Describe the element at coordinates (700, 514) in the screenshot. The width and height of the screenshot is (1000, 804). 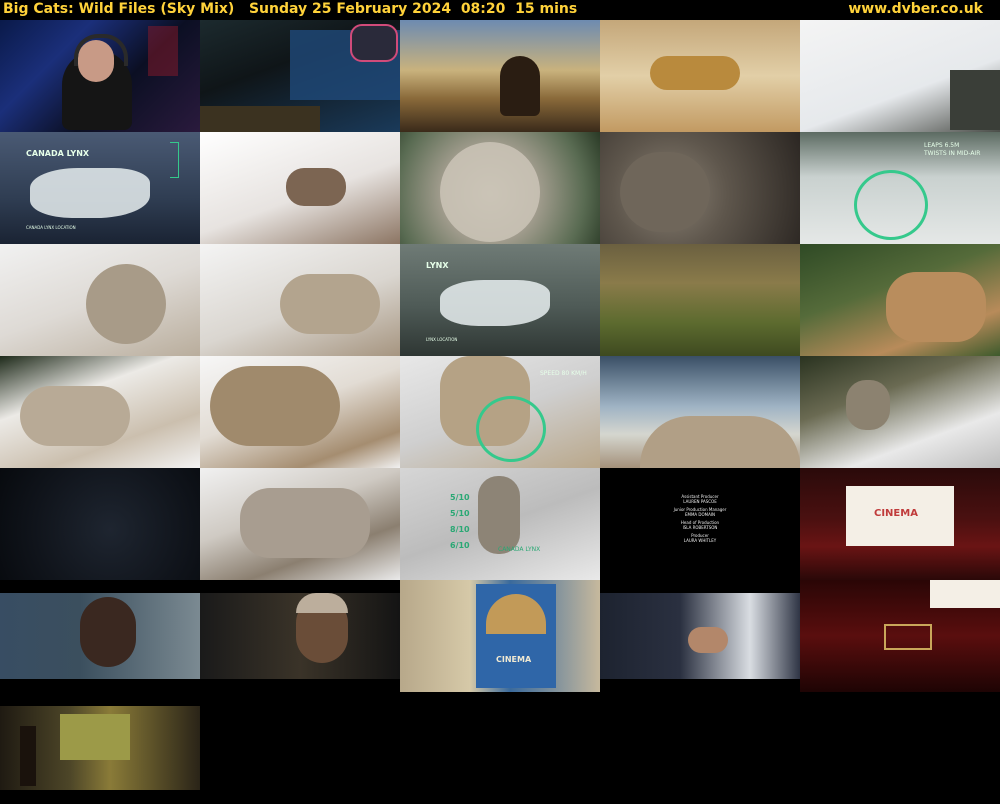
I see `credit-line: EMMA DOMAIN` at that location.